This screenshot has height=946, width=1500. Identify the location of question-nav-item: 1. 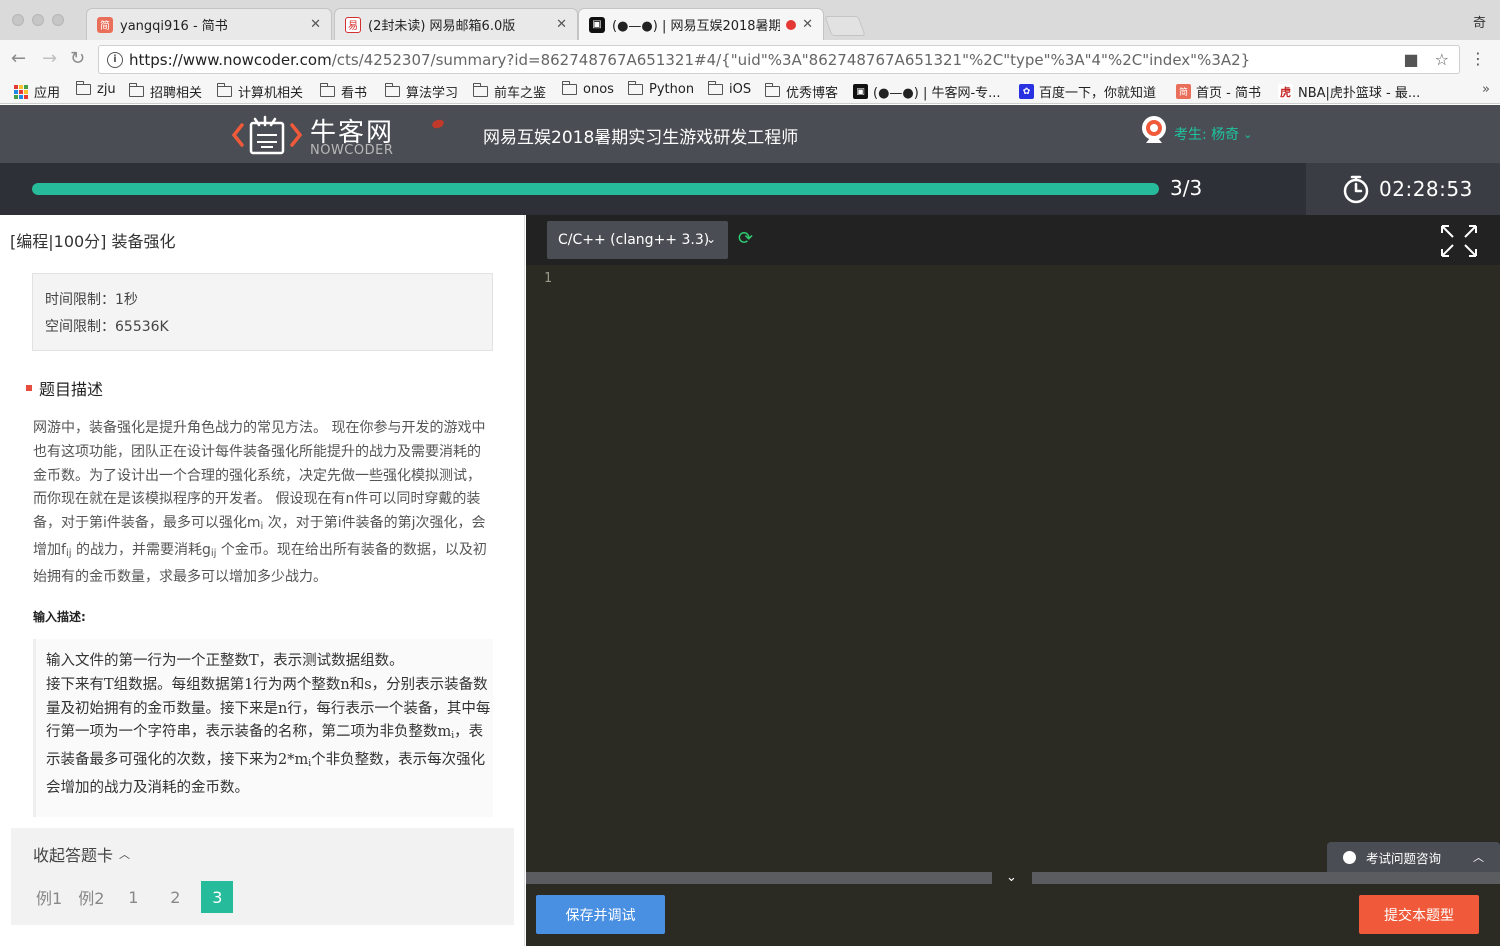
(133, 897).